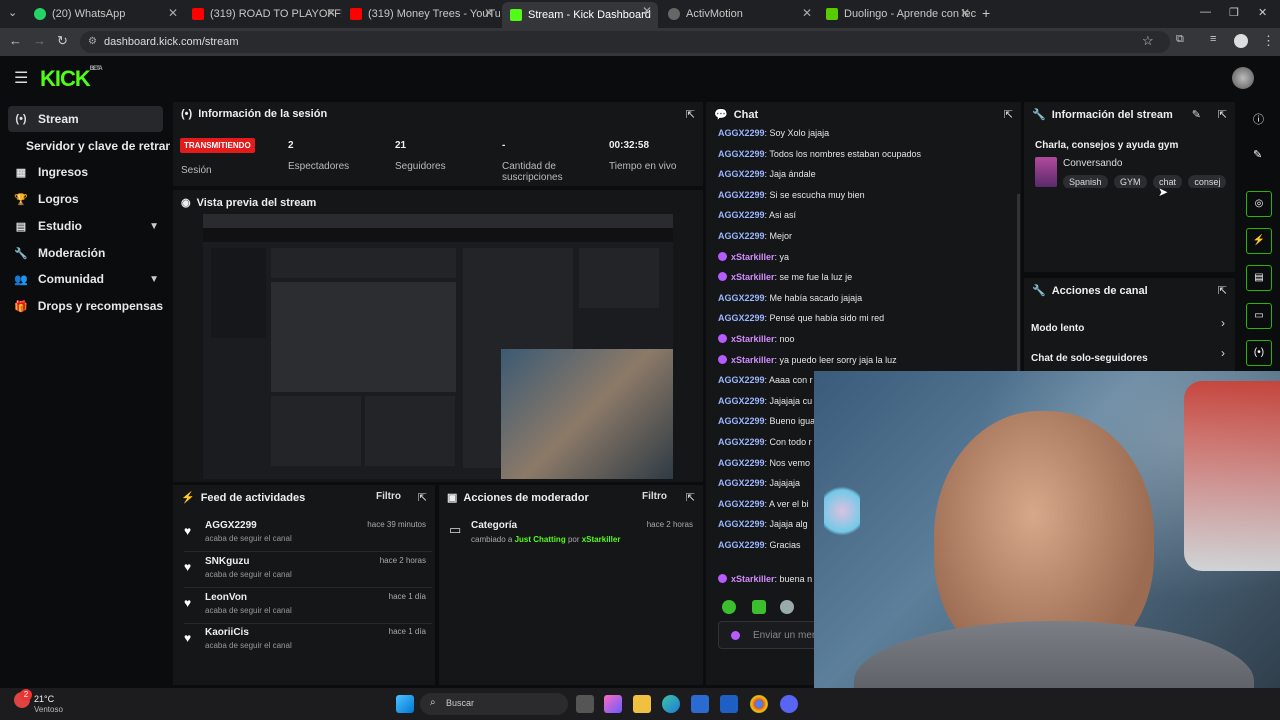  What do you see at coordinates (601, 539) in the screenshot?
I see `user-link: xStarkiller` at bounding box center [601, 539].